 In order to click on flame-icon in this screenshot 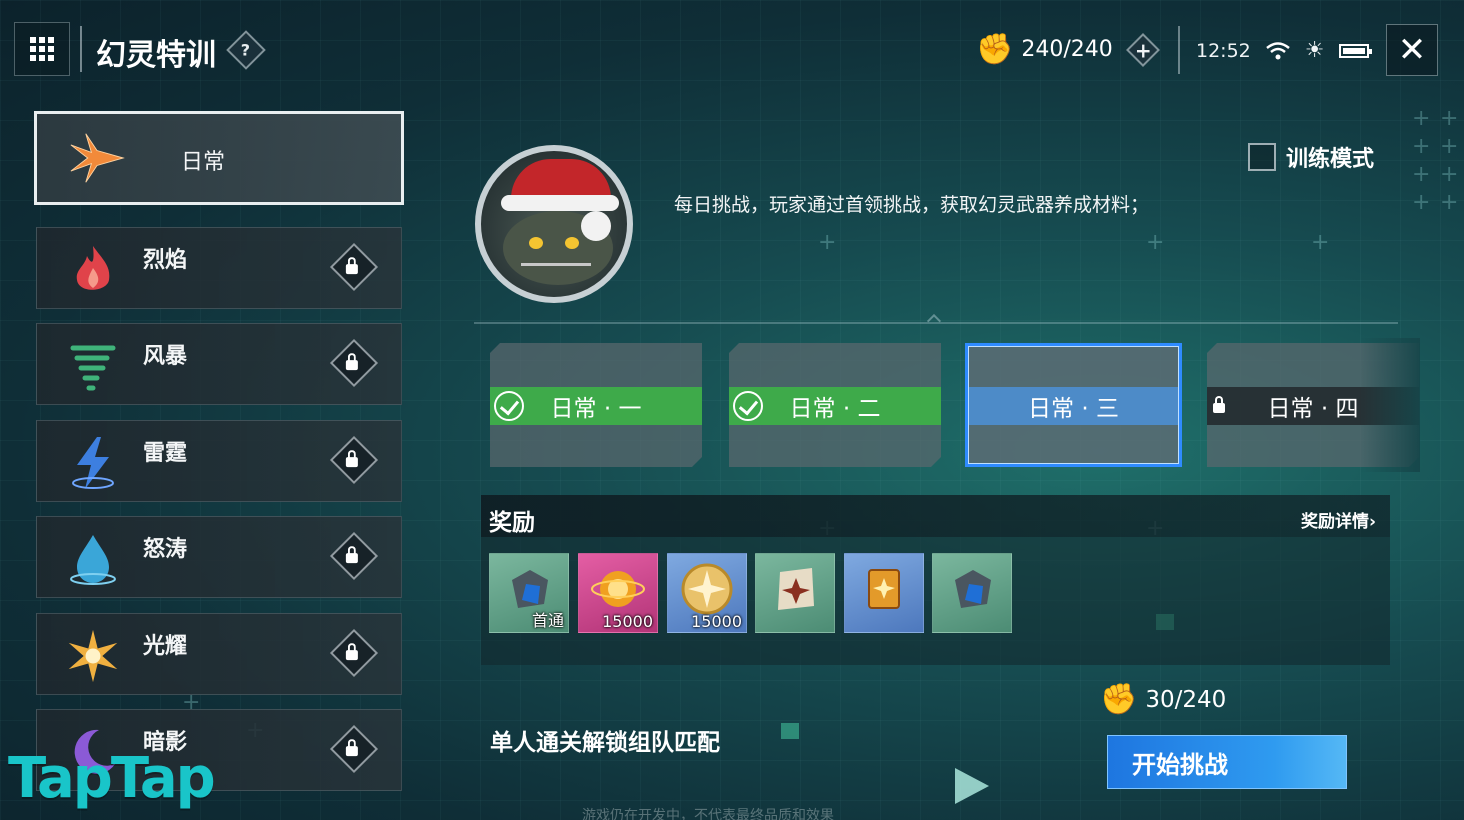, I will do `click(93, 270)`.